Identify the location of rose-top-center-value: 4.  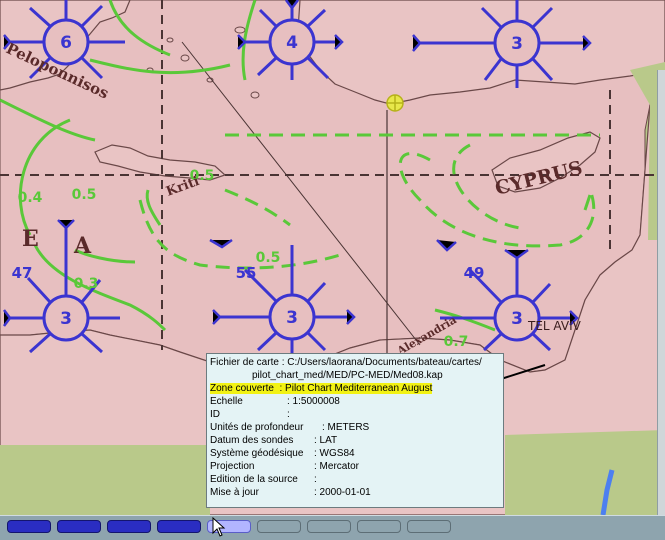
(292, 43).